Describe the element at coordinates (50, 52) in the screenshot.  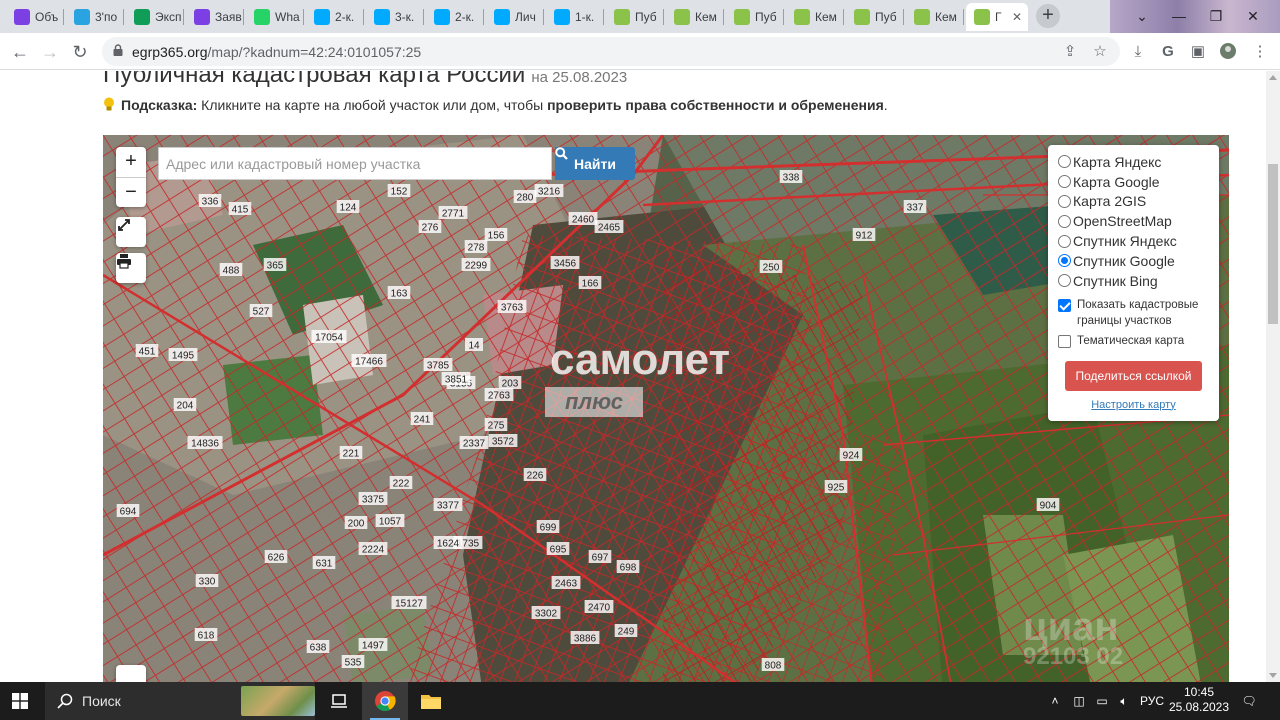
I see `forward-arrow-icon: →` at that location.